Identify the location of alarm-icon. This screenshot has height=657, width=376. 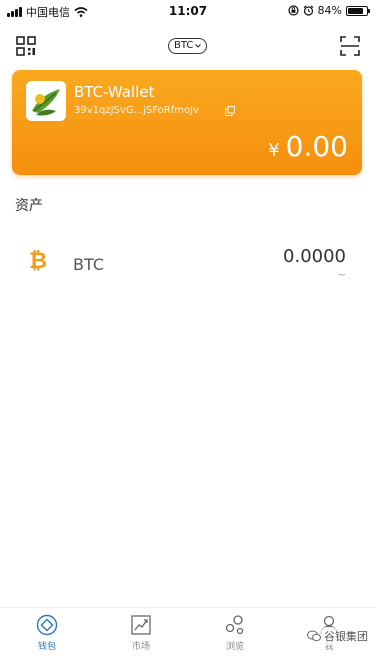
(308, 10).